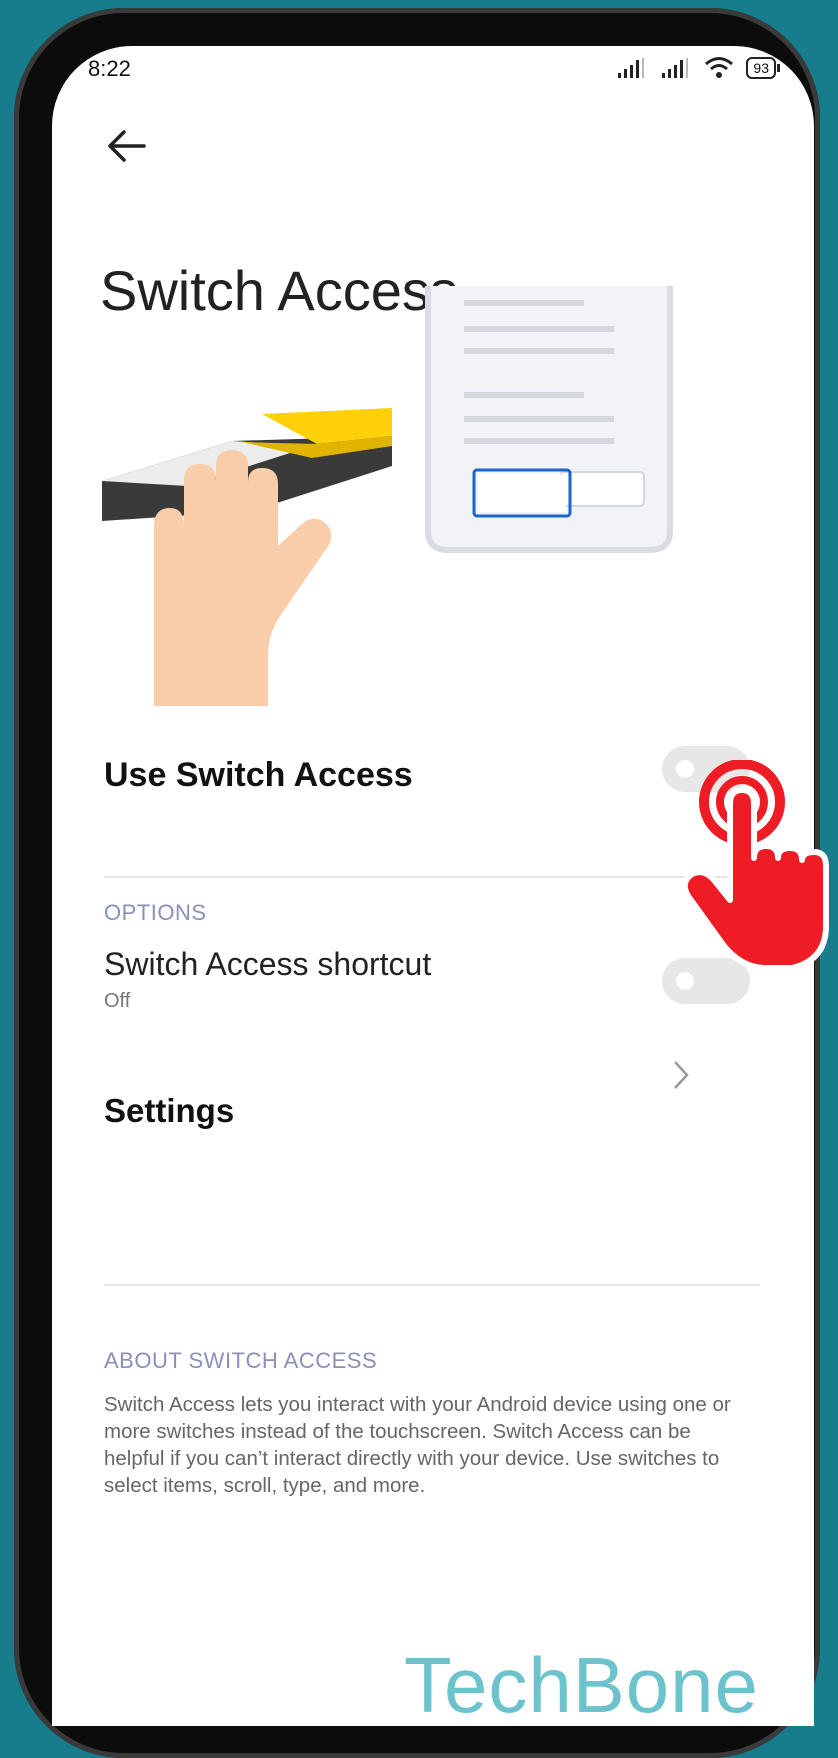 Image resolution: width=838 pixels, height=1758 pixels. Describe the element at coordinates (681, 1075) in the screenshot. I see `chevron-right-icon` at that location.